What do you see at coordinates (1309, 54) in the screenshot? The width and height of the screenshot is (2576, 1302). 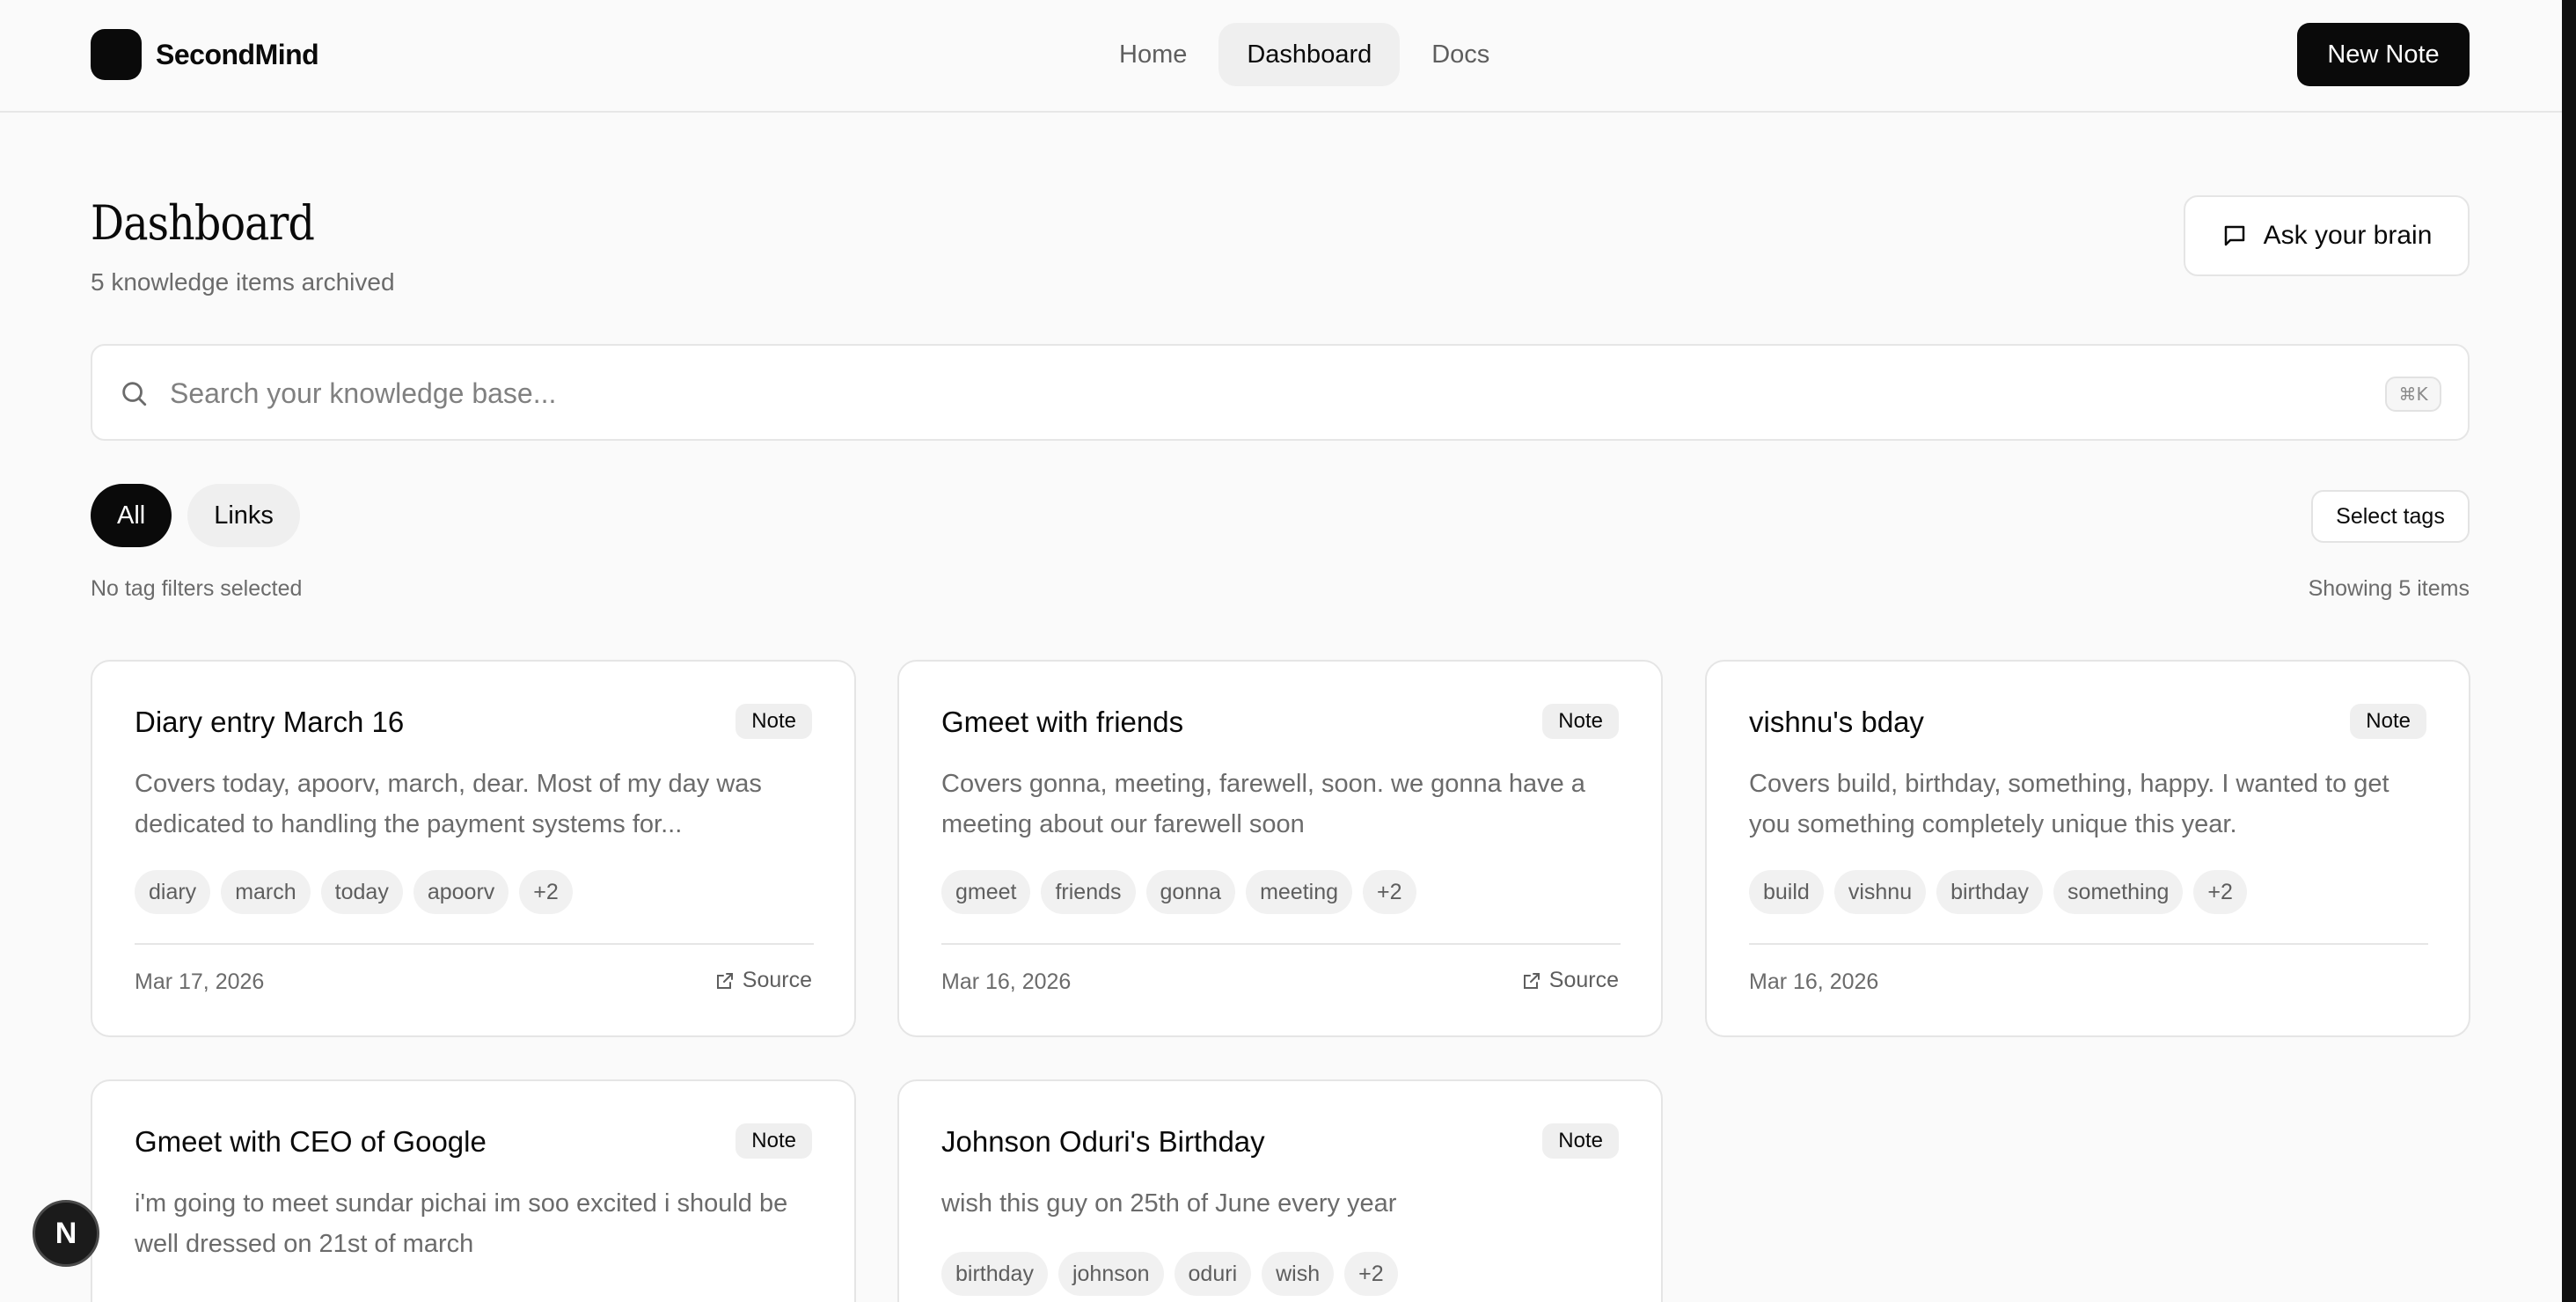 I see `nav-dashboard: Dashboard` at bounding box center [1309, 54].